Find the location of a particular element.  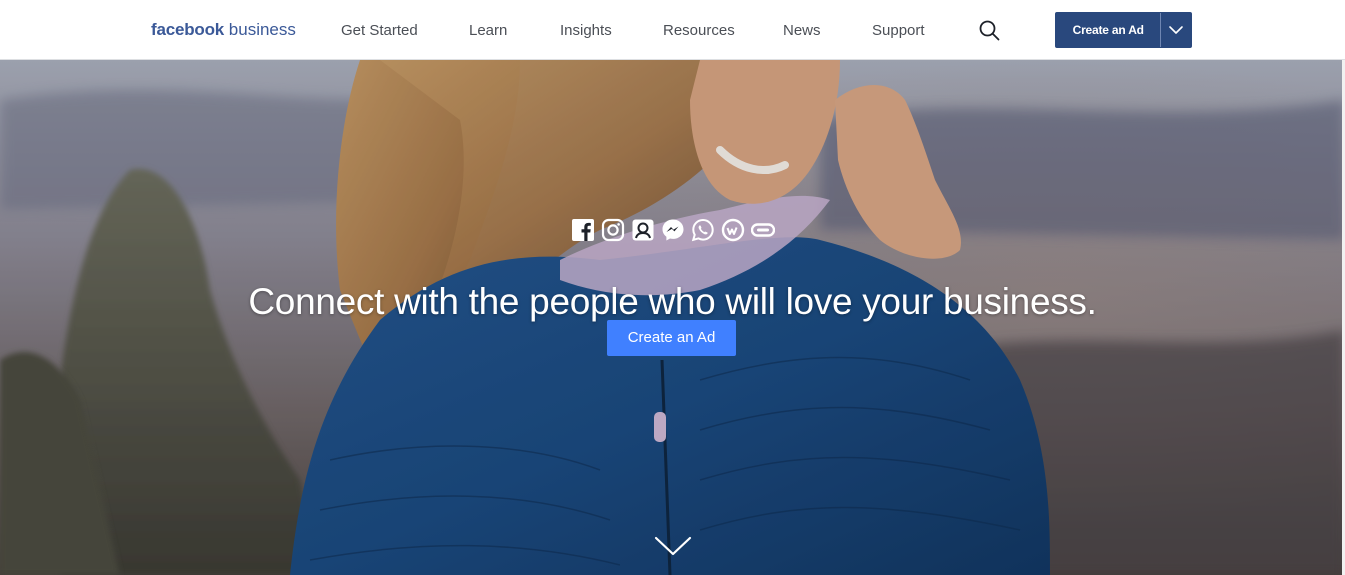

nav-insights: Insights is located at coordinates (586, 31).